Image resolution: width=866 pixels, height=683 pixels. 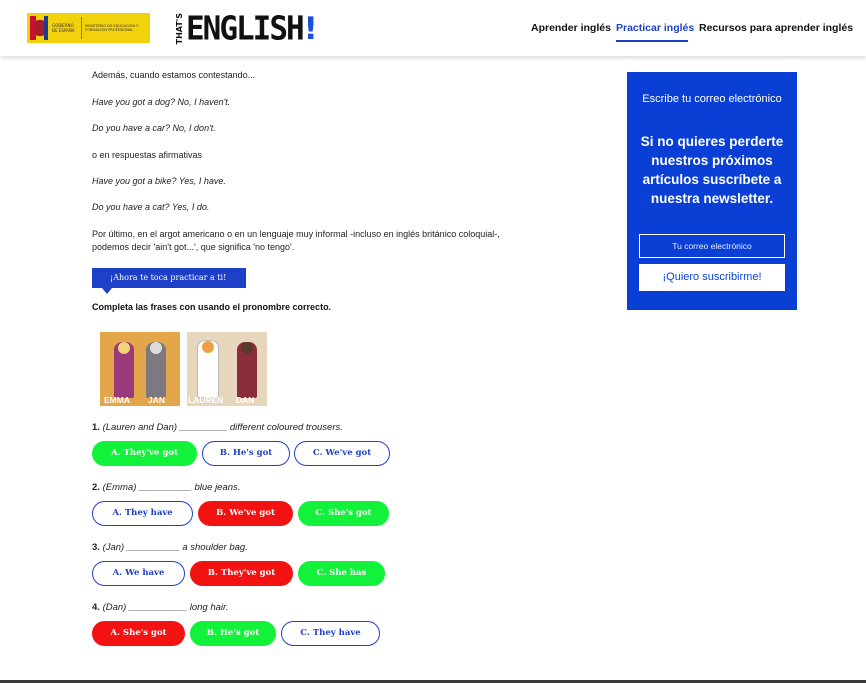 I want to click on label-emma: EMMA, so click(x=117, y=400).